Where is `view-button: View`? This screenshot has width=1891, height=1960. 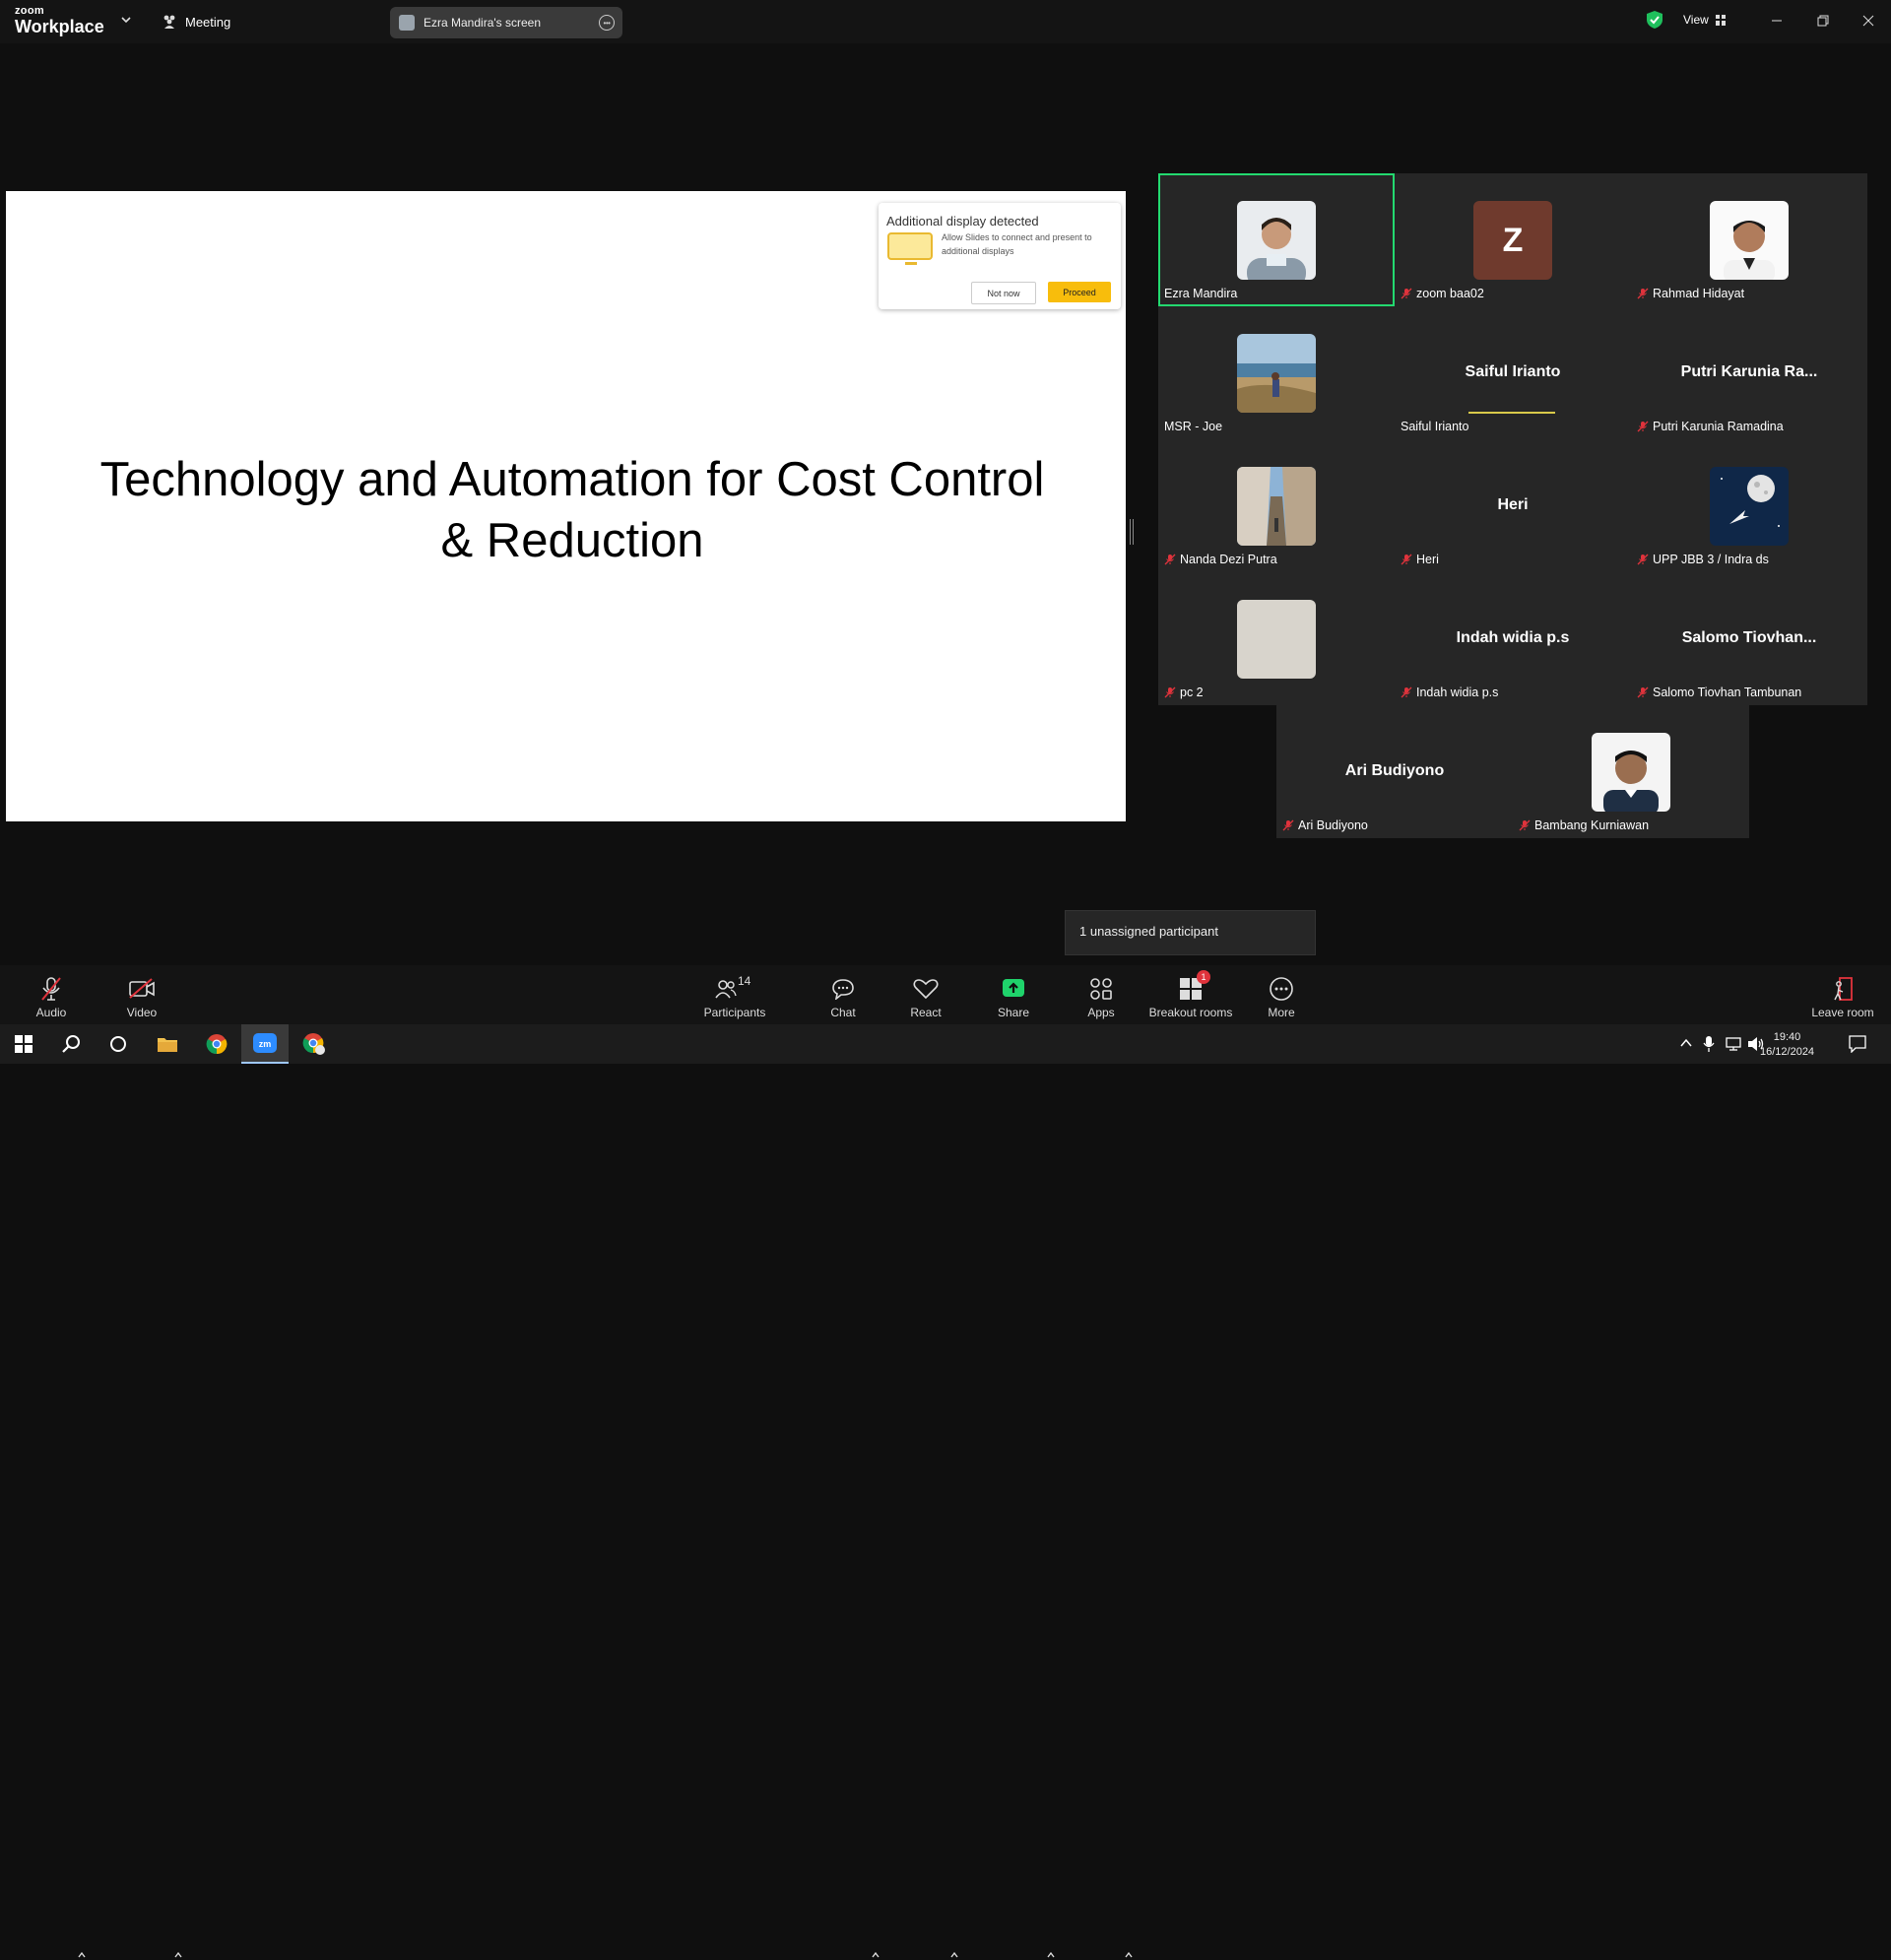
view-button: View is located at coordinates (1705, 20).